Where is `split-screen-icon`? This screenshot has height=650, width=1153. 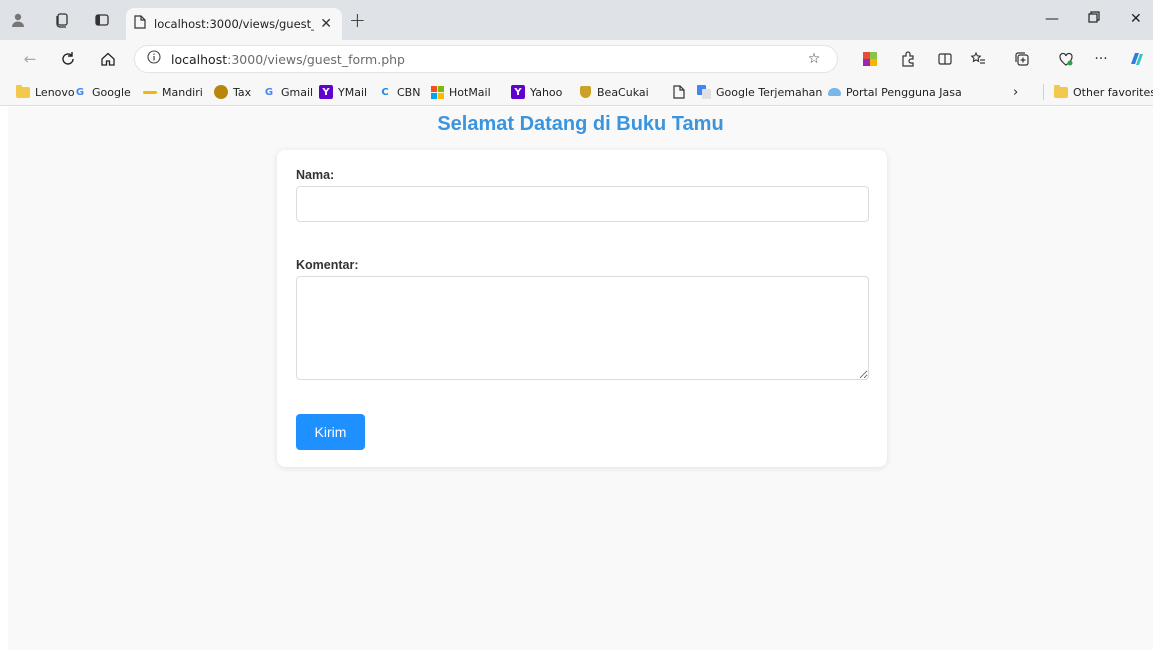
split-screen-icon is located at coordinates (945, 59).